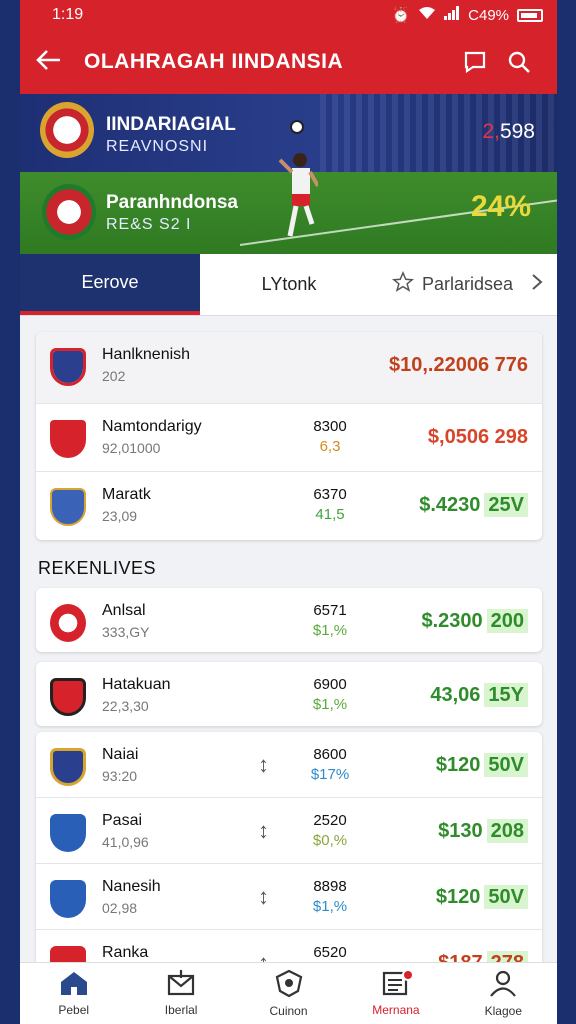 The width and height of the screenshot is (576, 1024). What do you see at coordinates (330, 446) in the screenshot?
I see `item-change: 6,3` at bounding box center [330, 446].